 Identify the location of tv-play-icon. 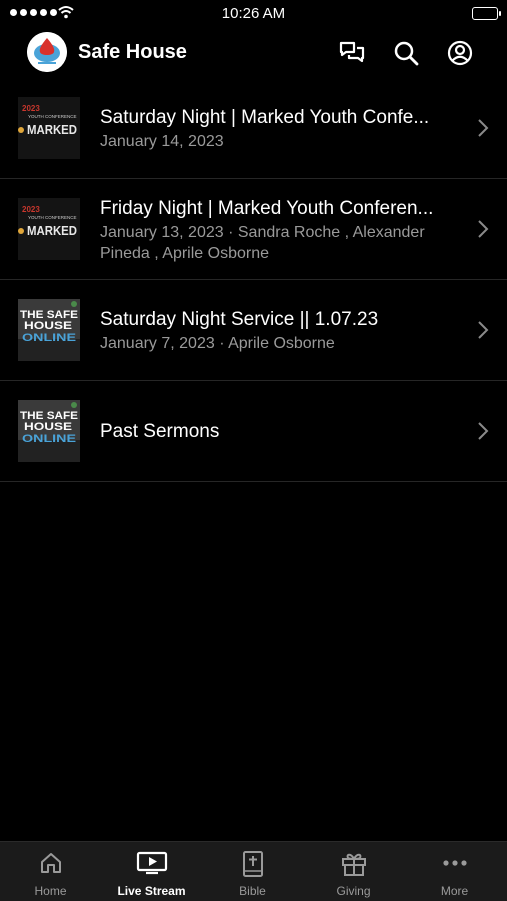
(151, 863).